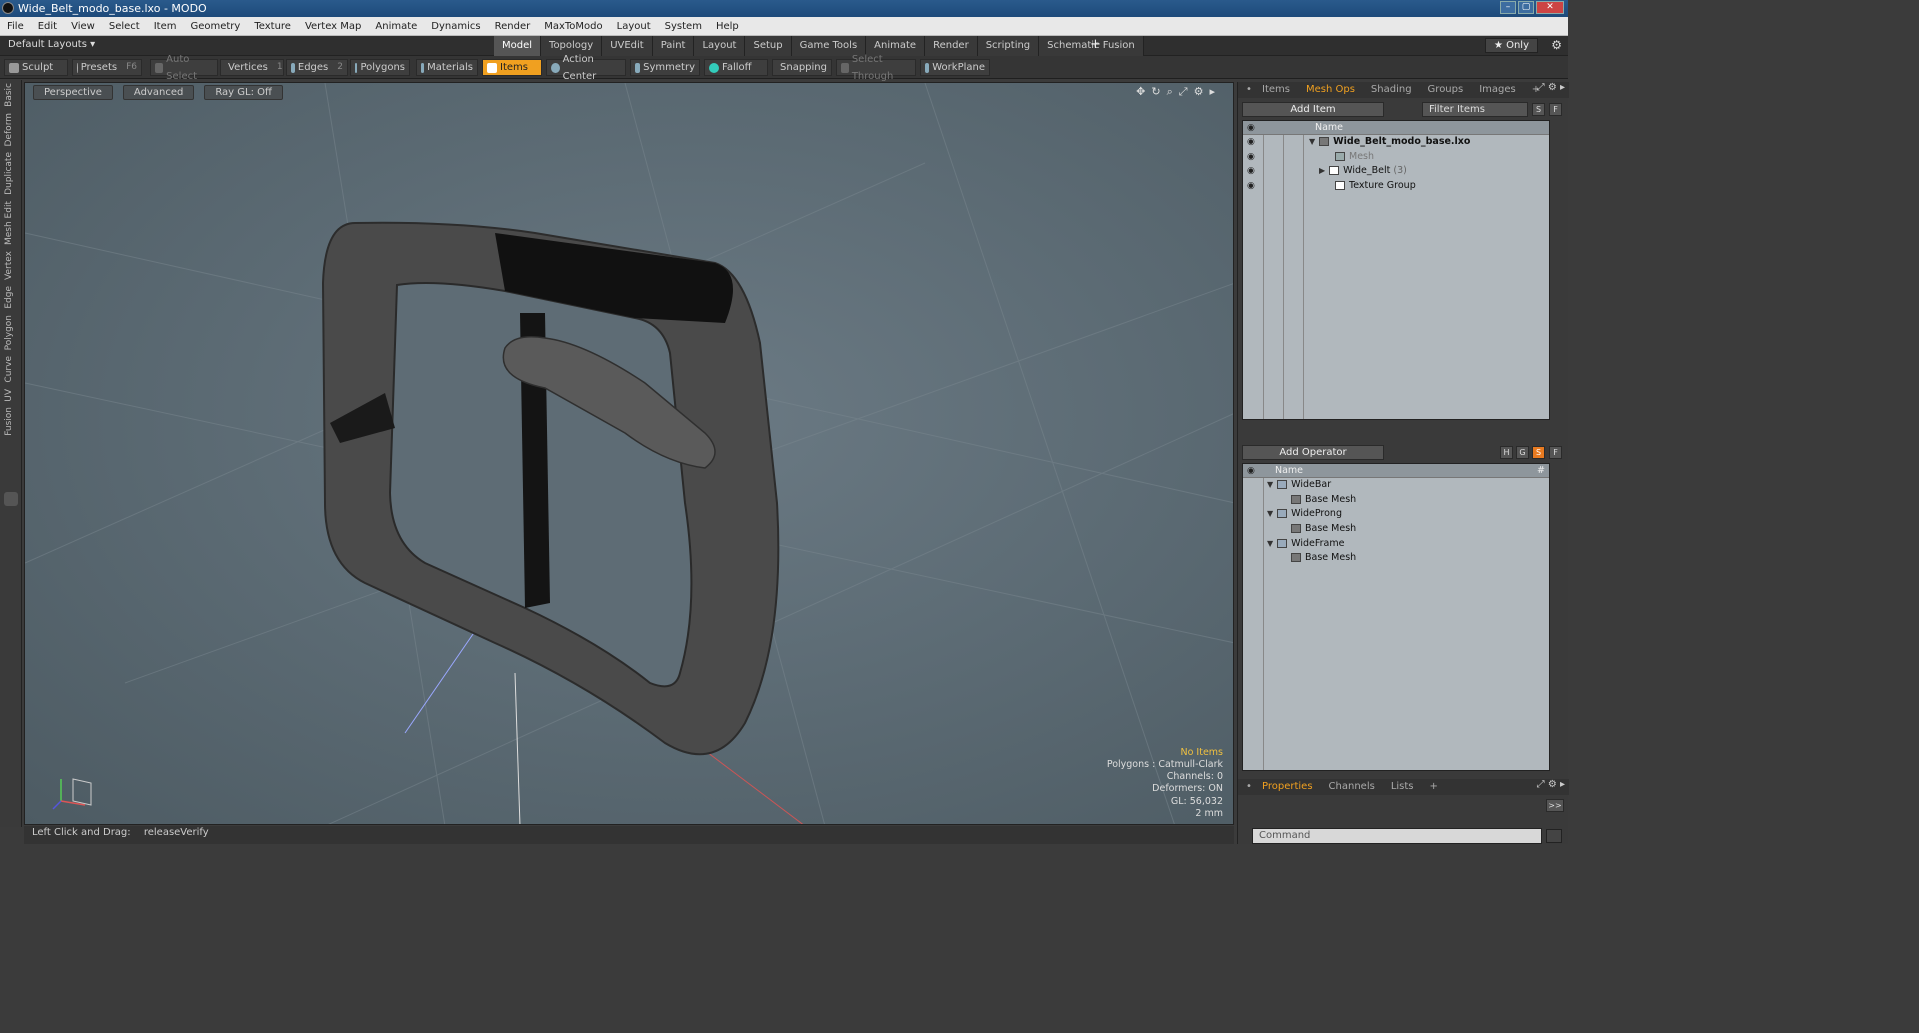  I want to click on menu-system: System, so click(683, 26).